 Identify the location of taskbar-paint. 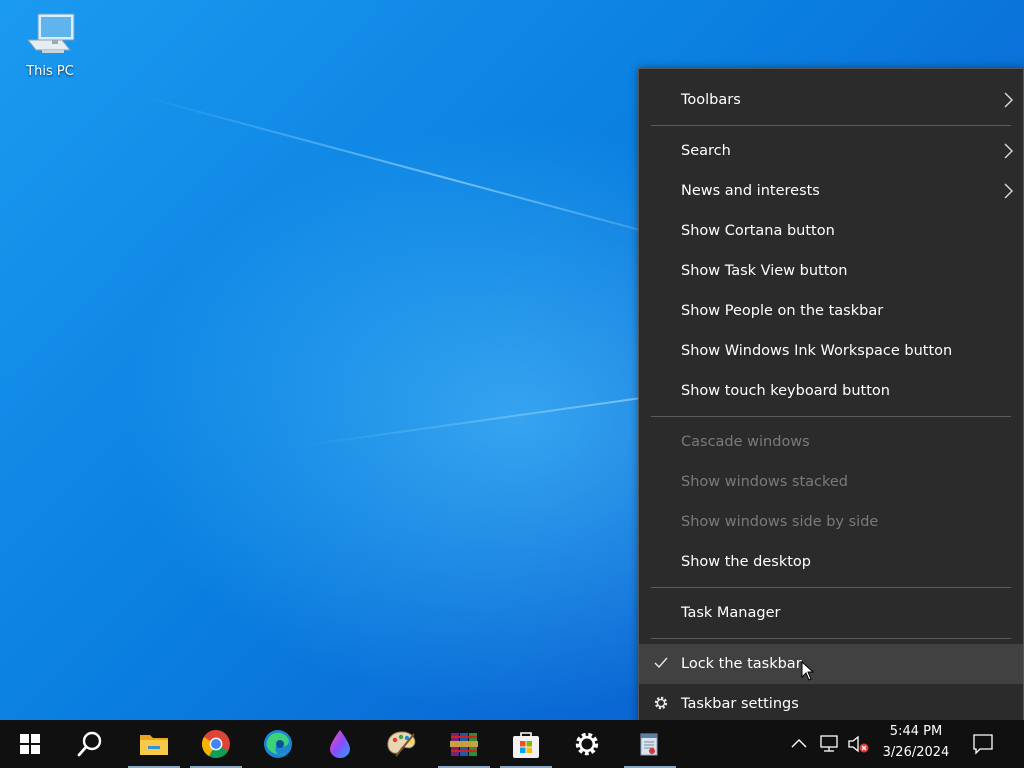
(402, 744).